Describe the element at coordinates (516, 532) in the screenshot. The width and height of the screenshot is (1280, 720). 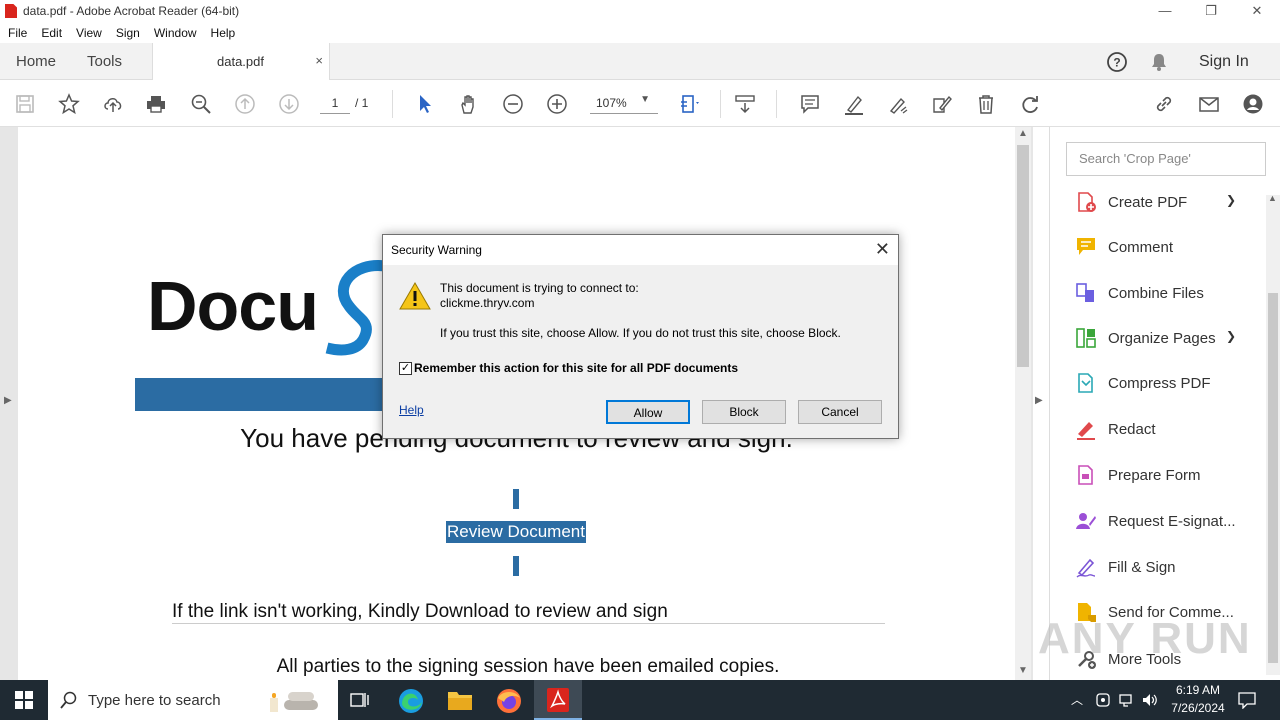
I see `review-document-link: Review Document` at that location.